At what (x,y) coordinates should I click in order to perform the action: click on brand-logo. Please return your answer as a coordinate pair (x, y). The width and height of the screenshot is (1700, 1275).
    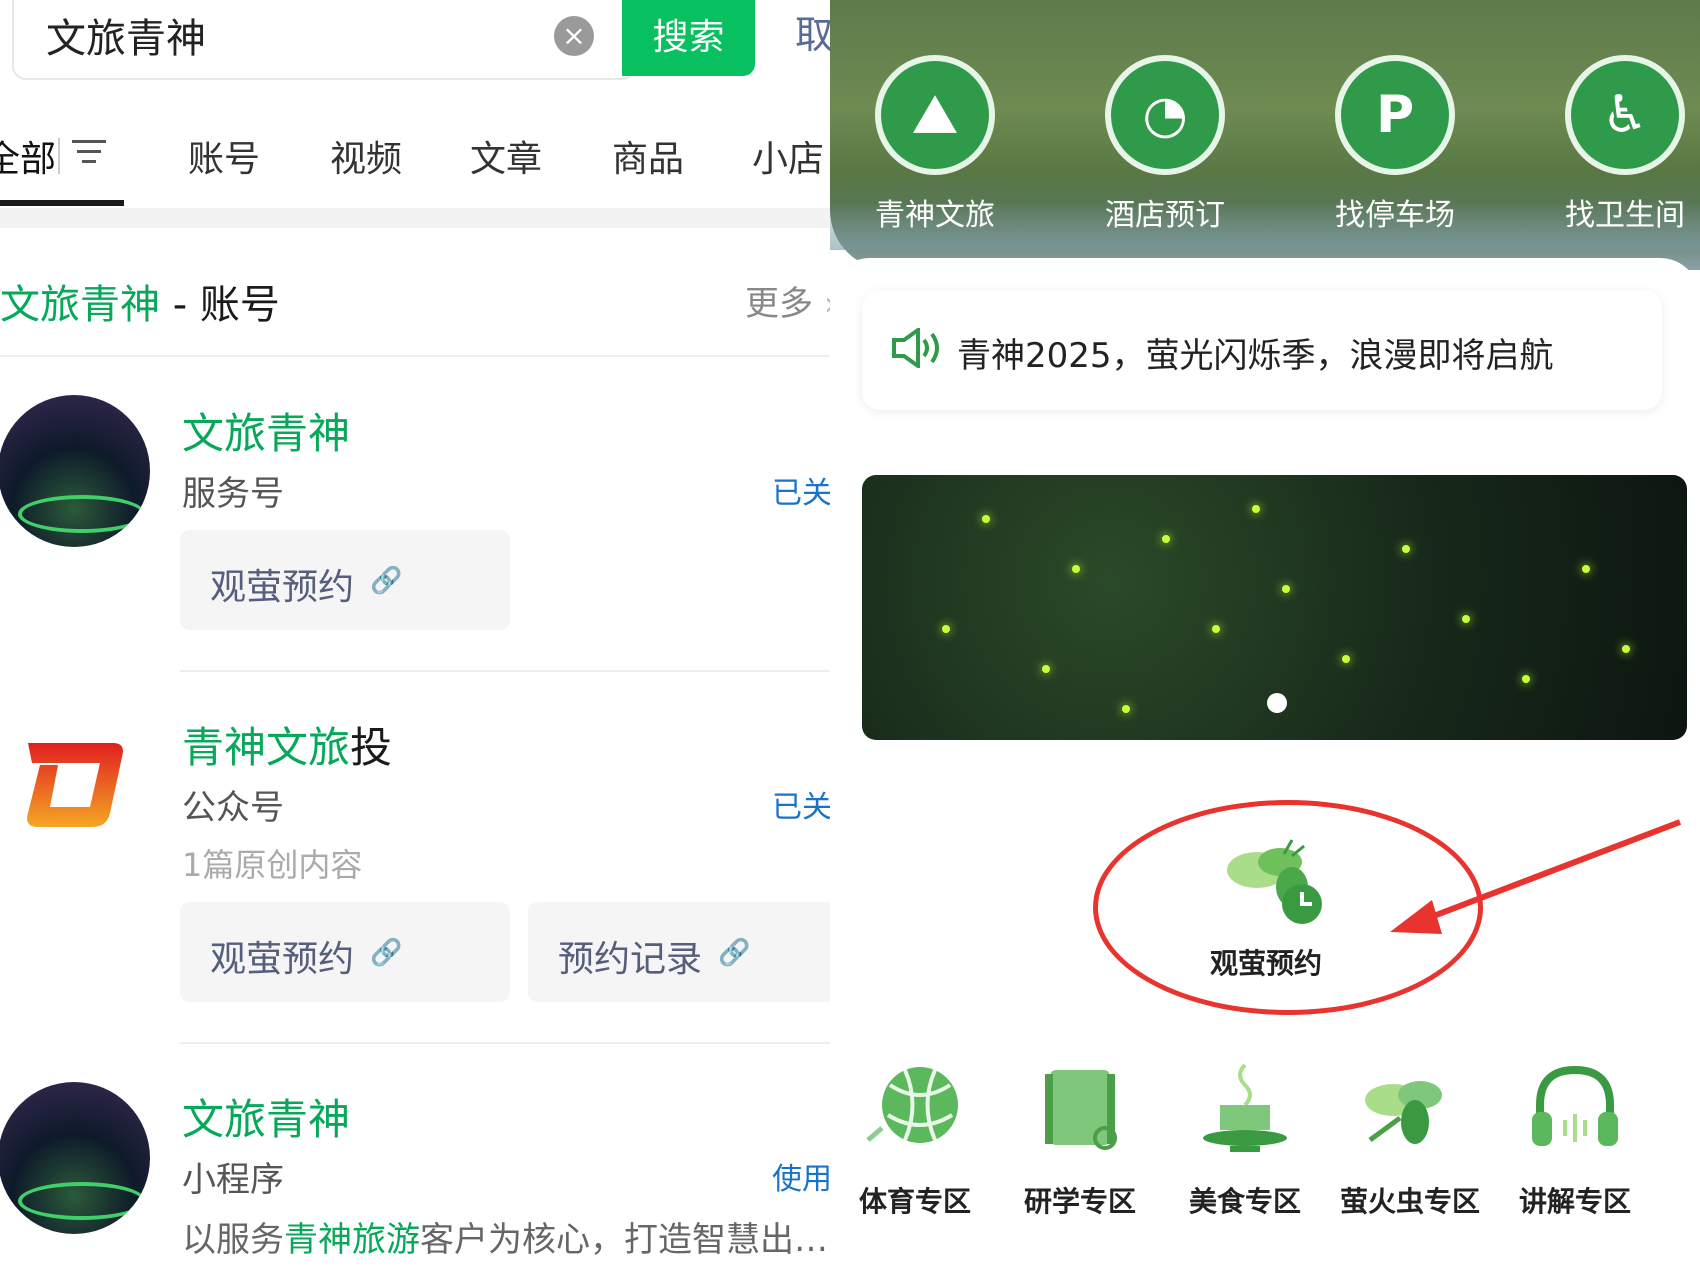
    Looking at the image, I should click on (73, 785).